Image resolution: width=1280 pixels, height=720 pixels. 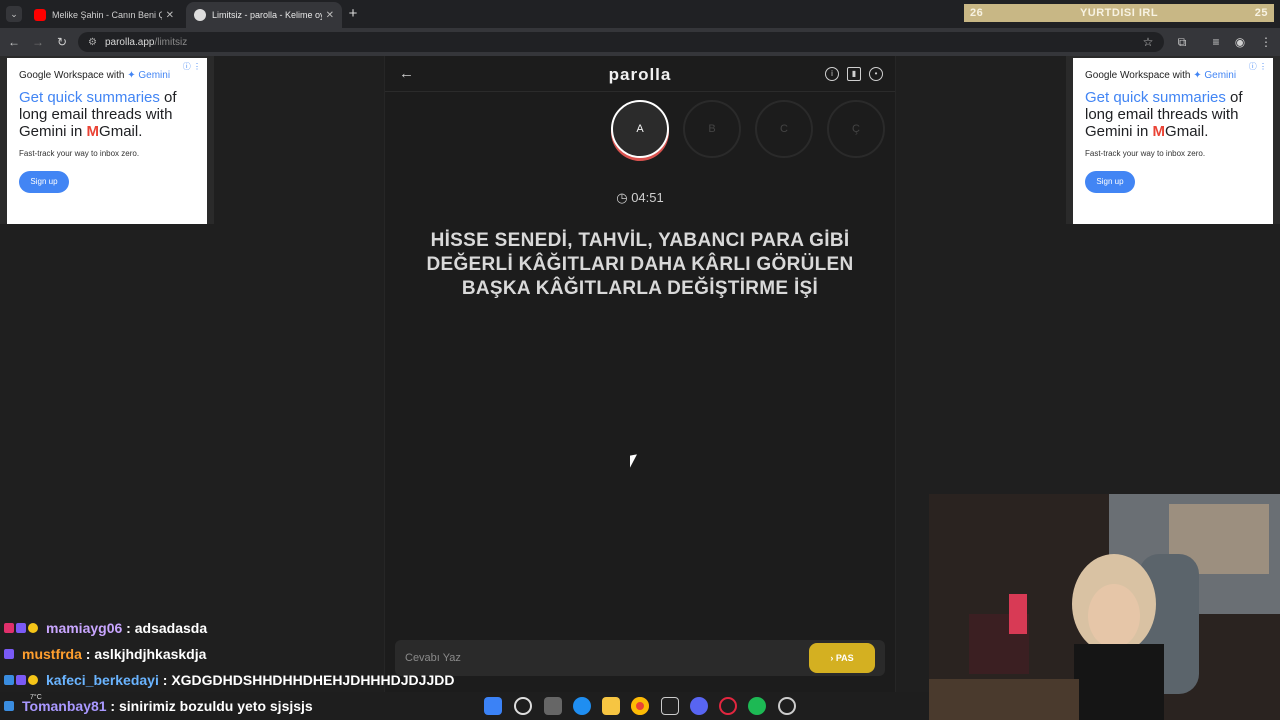 What do you see at coordinates (1182, 42) in the screenshot?
I see `extensions-icon: ⧉` at bounding box center [1182, 42].